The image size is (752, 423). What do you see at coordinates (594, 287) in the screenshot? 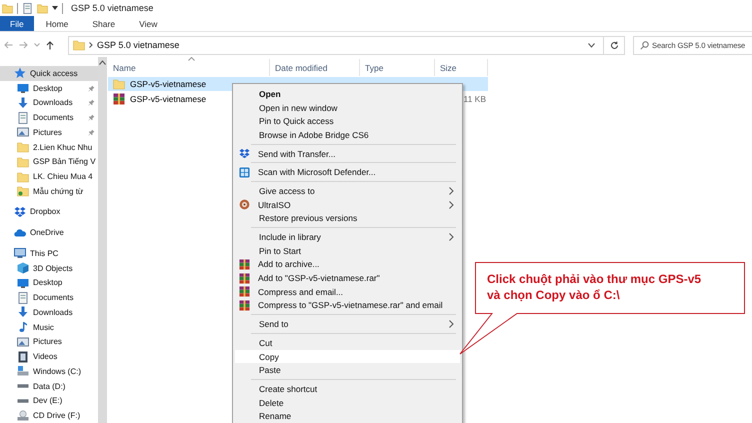
I see `callout-text: Click chuột phải vào thư mục GPS-v5 và chọn Copy vào ổ C:\` at bounding box center [594, 287].